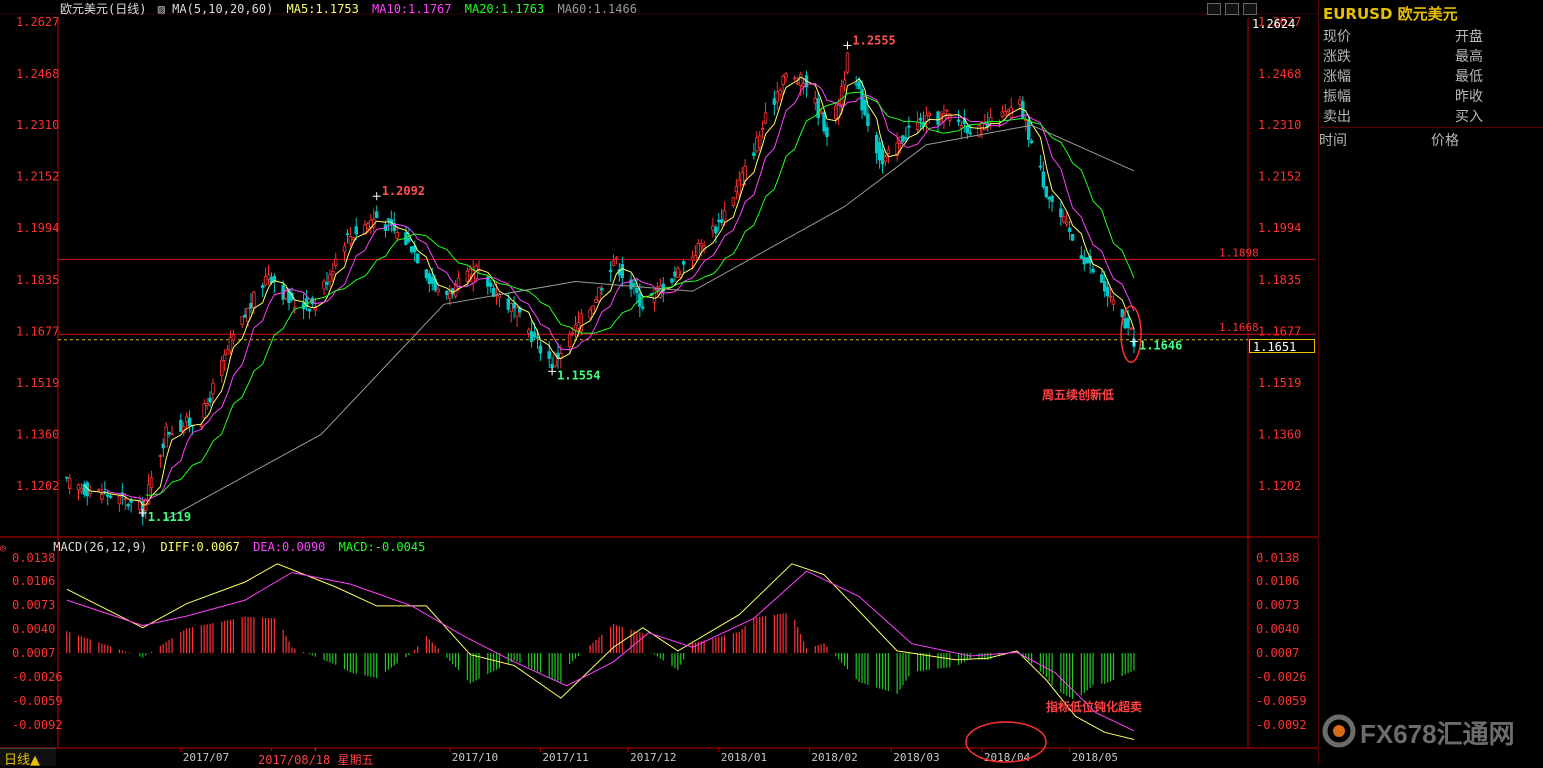 Image resolution: width=1543 pixels, height=768 pixels. I want to click on period-tab: 日线▲, so click(28, 758).